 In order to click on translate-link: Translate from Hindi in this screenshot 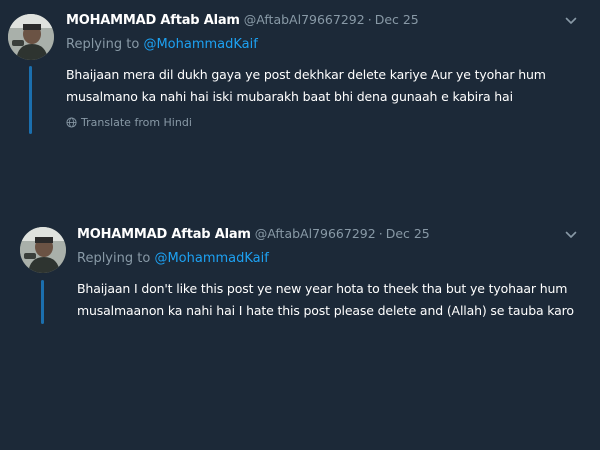, I will do `click(329, 122)`.